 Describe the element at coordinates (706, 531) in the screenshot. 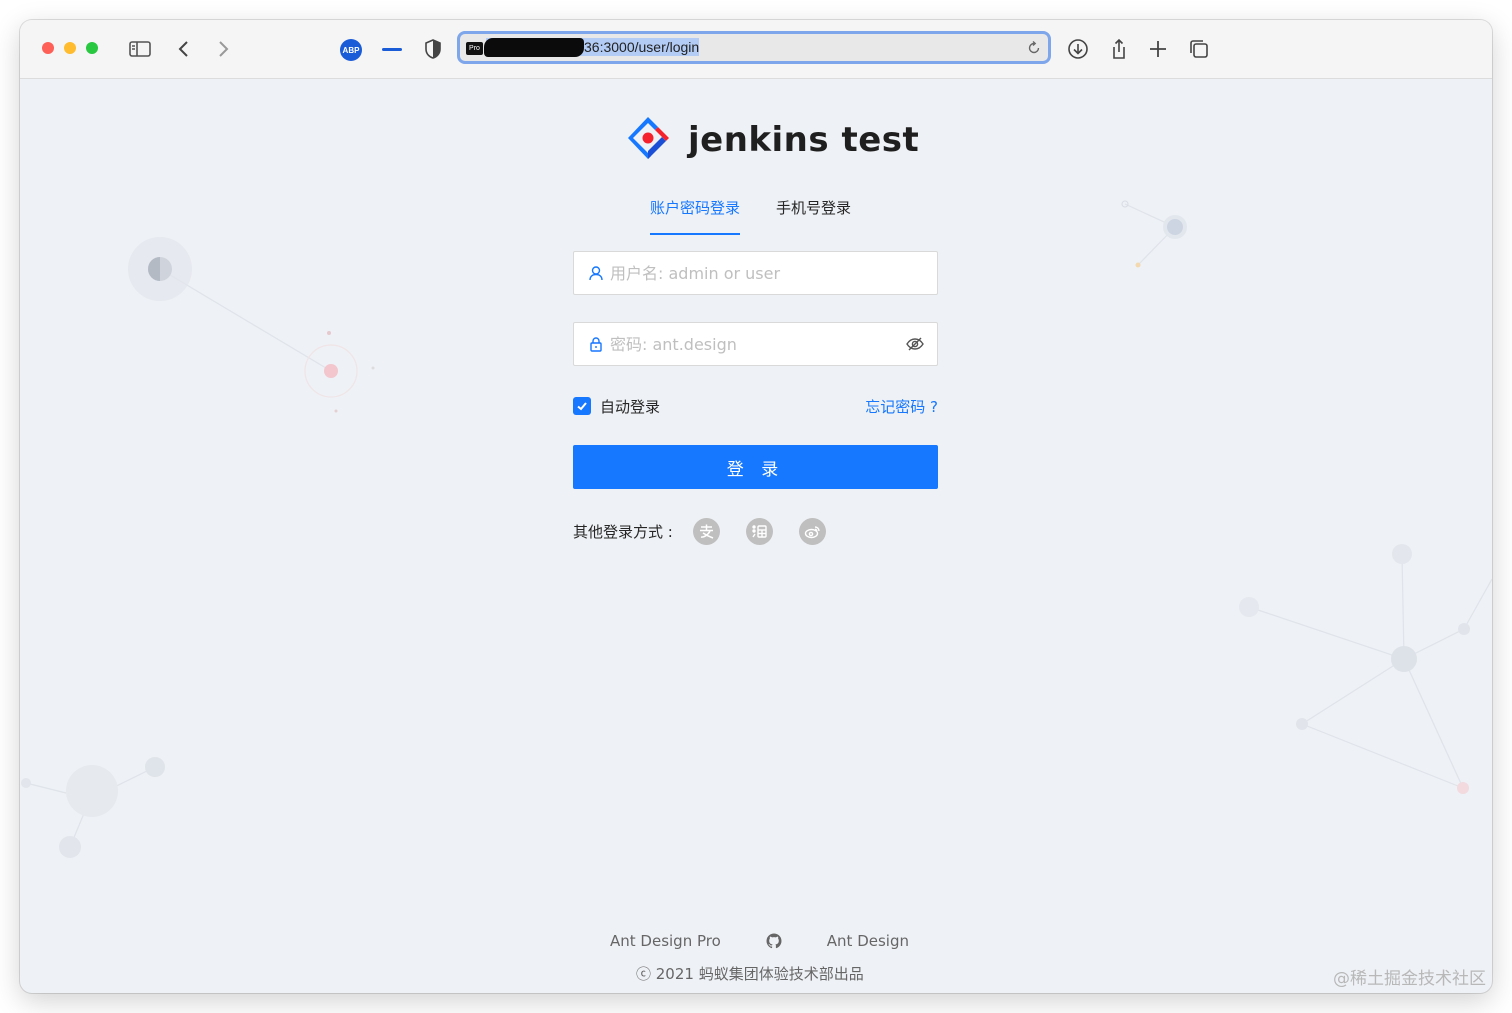

I see `alipay-icon` at that location.